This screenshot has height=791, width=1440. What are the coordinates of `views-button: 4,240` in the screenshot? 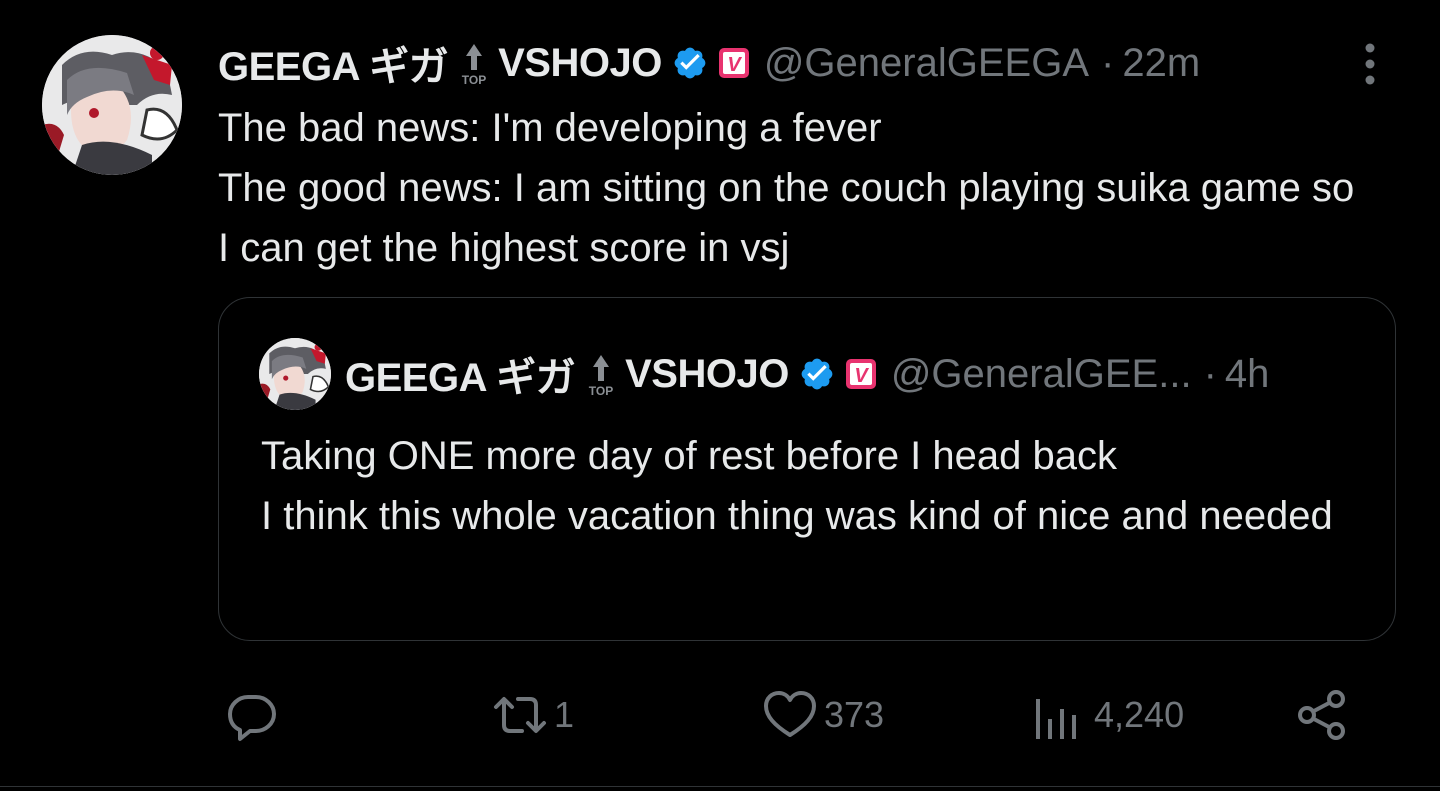 It's located at (1107, 715).